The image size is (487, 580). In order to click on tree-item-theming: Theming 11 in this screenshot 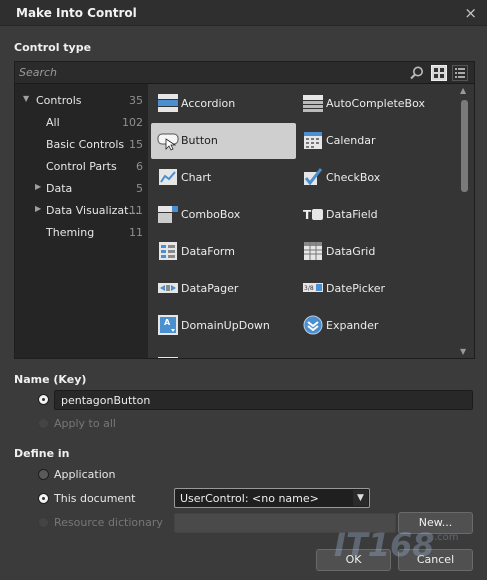, I will do `click(81, 233)`.